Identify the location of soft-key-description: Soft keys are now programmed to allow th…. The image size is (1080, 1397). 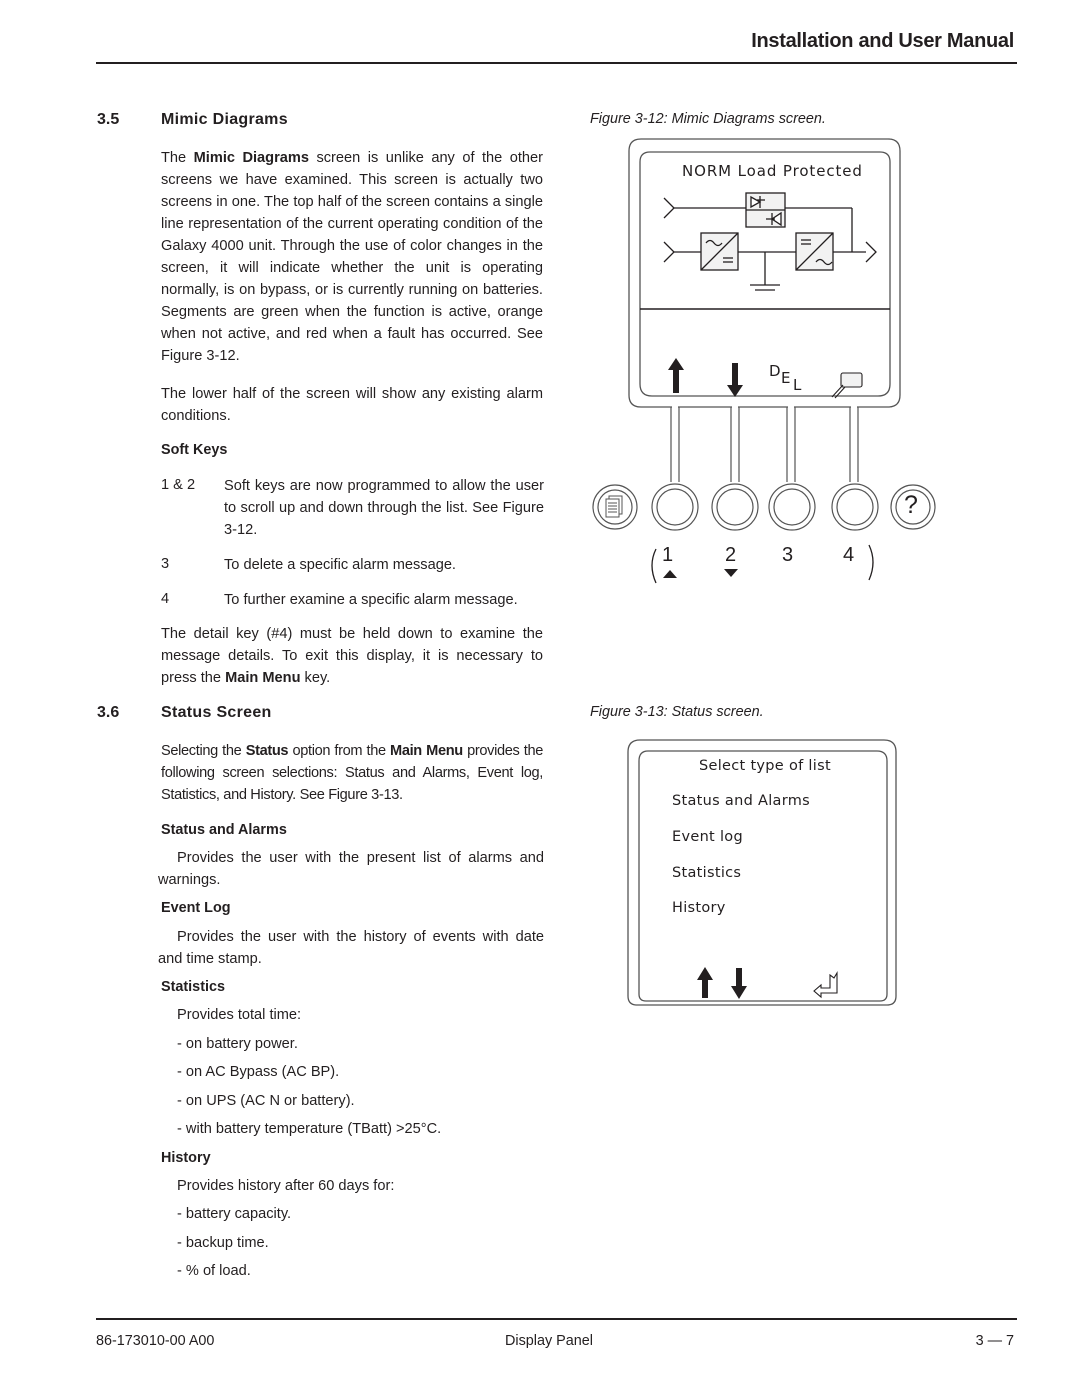
(384, 508).